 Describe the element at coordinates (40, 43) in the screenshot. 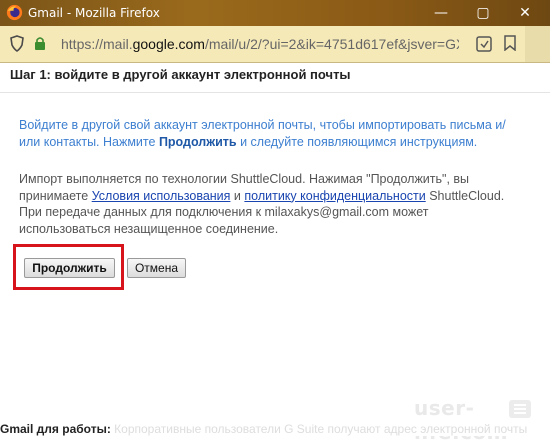

I see `lock-icon` at that location.